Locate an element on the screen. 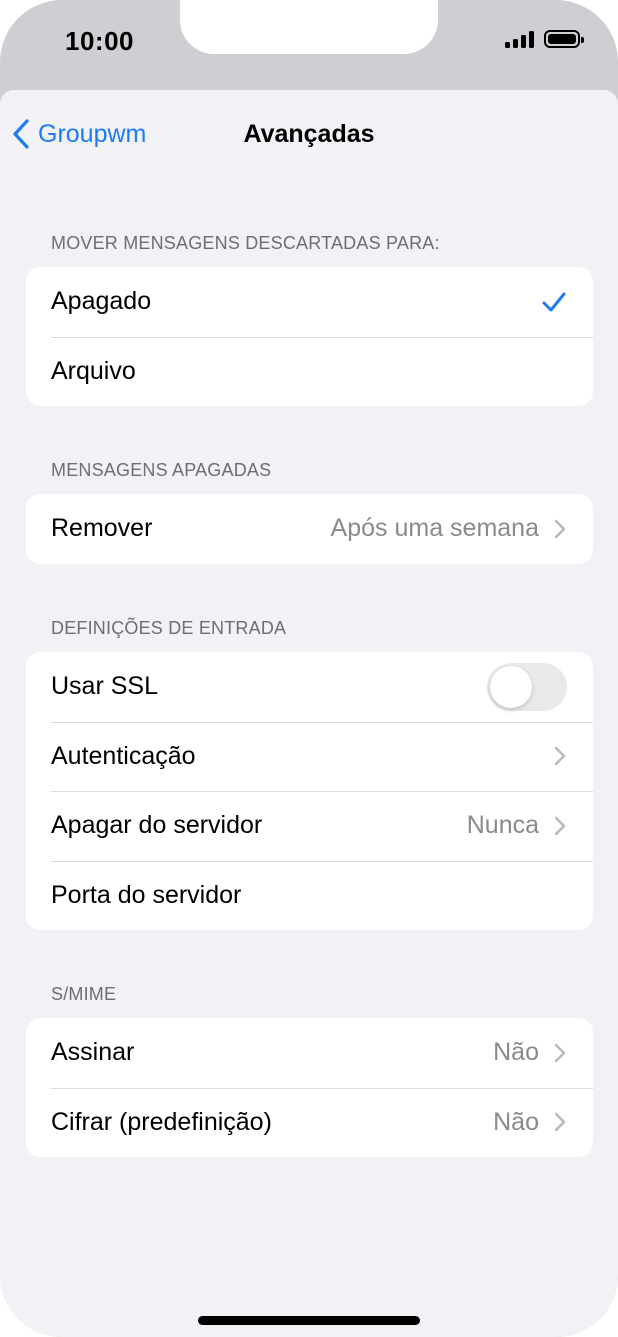 This screenshot has height=1337, width=618. move-deleted-group: Apagado Arquivo is located at coordinates (309, 336).